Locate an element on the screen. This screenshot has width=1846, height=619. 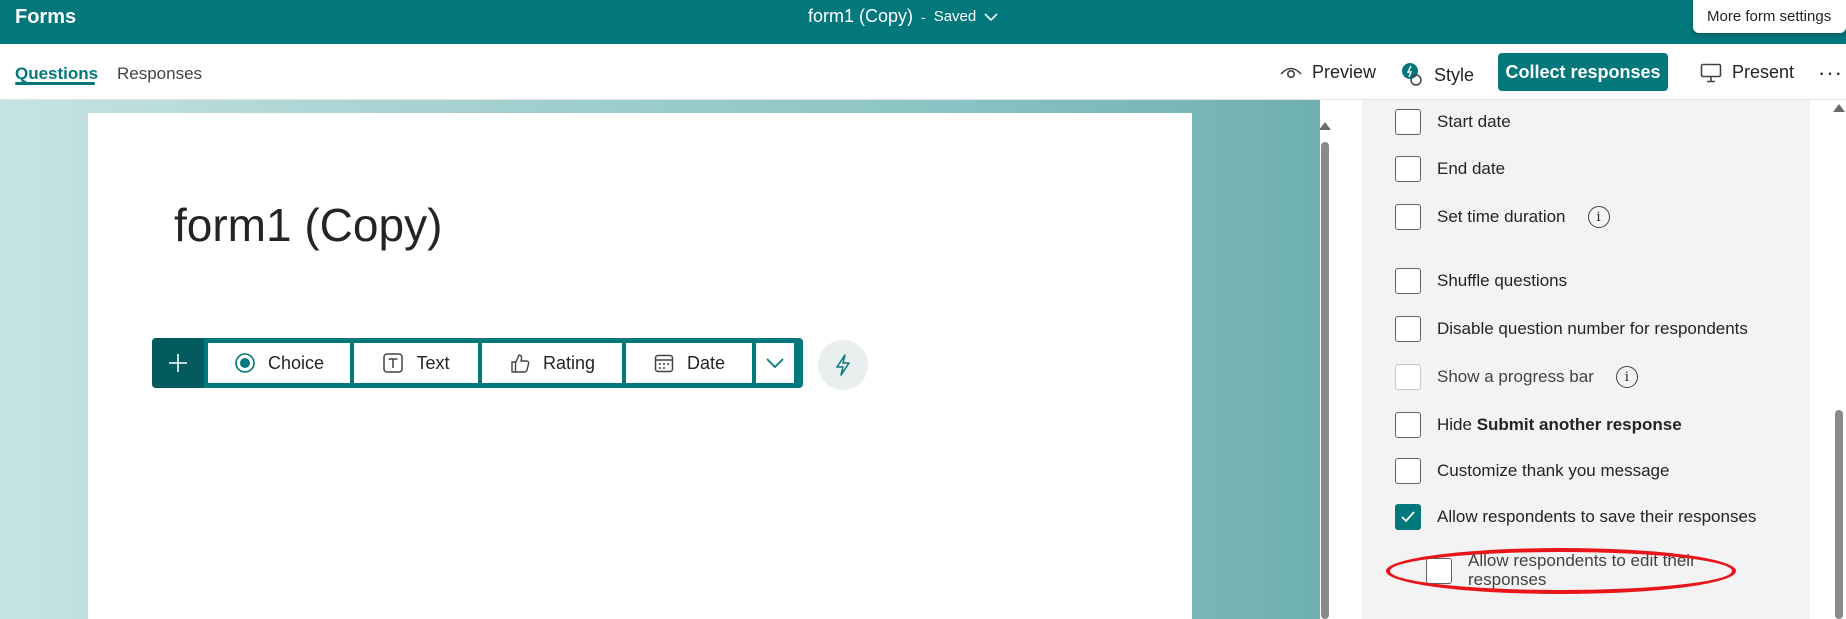
choice-label: Choice is located at coordinates (296, 362).